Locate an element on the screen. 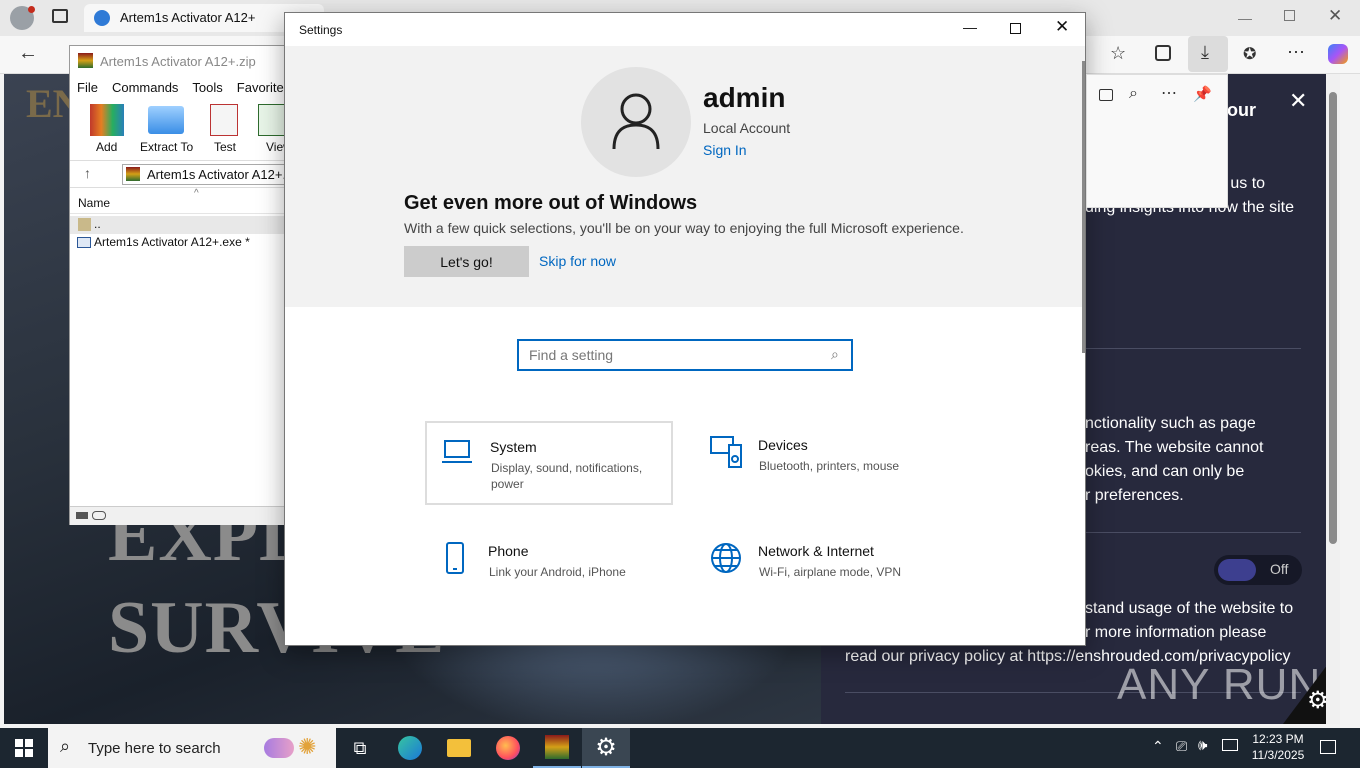 This screenshot has width=1360, height=768. skip-for-now-link: Skip for now is located at coordinates (577, 261).